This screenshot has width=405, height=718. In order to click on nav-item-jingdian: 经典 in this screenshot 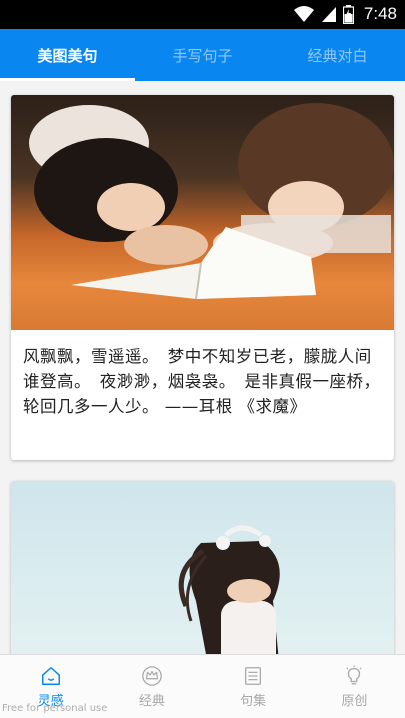, I will do `click(151, 686)`.